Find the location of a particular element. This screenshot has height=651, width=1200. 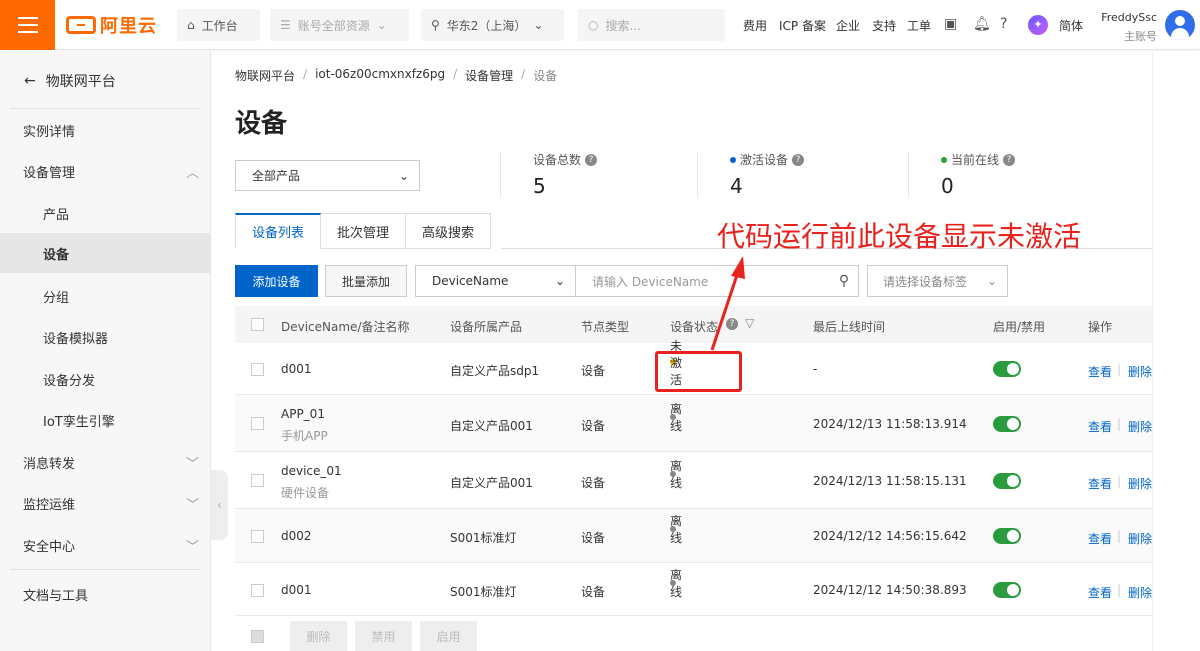

bell-icon: 🔔︎ is located at coordinates (982, 24).